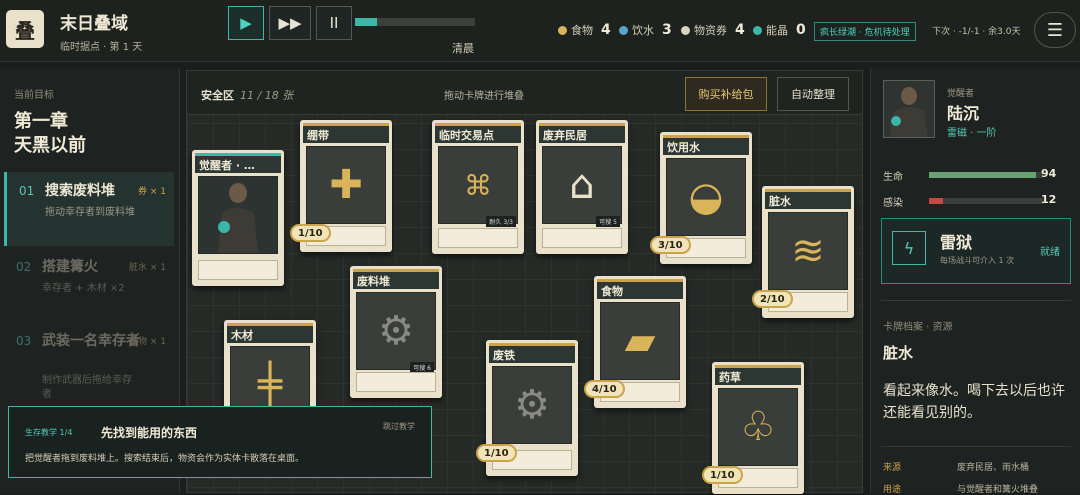  I want to click on skill-card: ϟ 雷狱 每场战斗可介入 1 次 就绪, so click(976, 251).